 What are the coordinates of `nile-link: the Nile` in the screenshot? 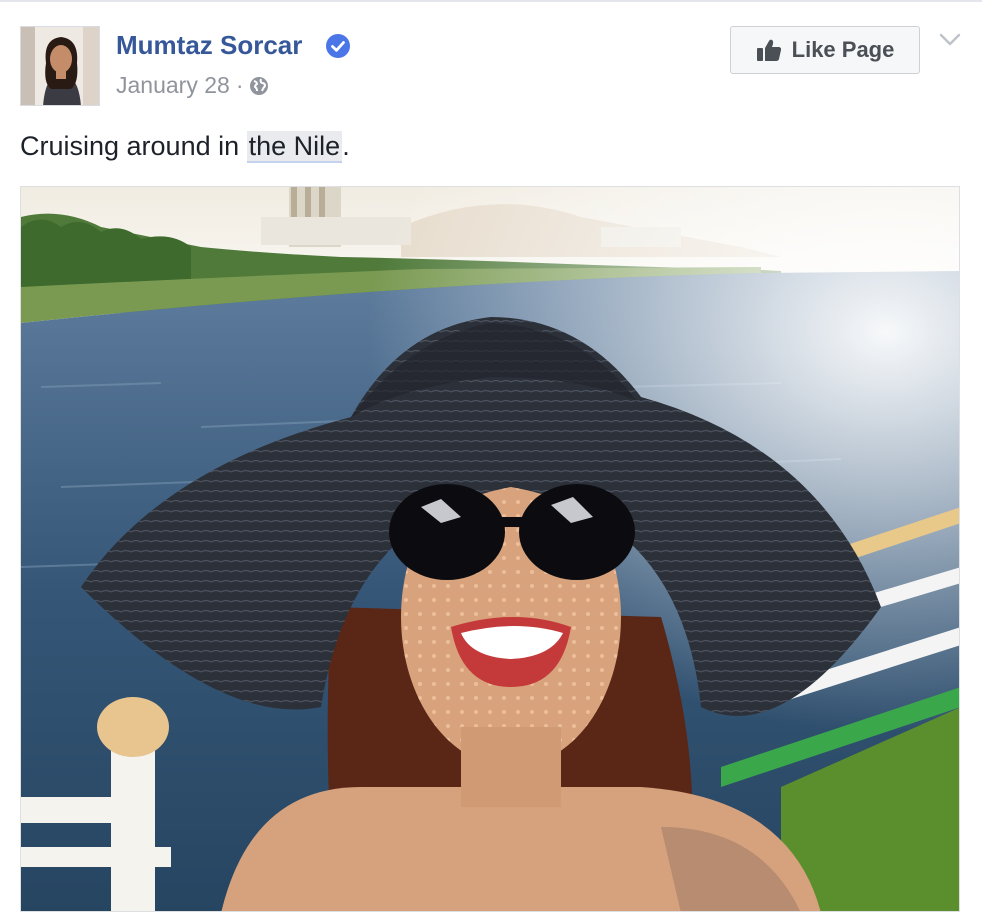 It's located at (294, 147).